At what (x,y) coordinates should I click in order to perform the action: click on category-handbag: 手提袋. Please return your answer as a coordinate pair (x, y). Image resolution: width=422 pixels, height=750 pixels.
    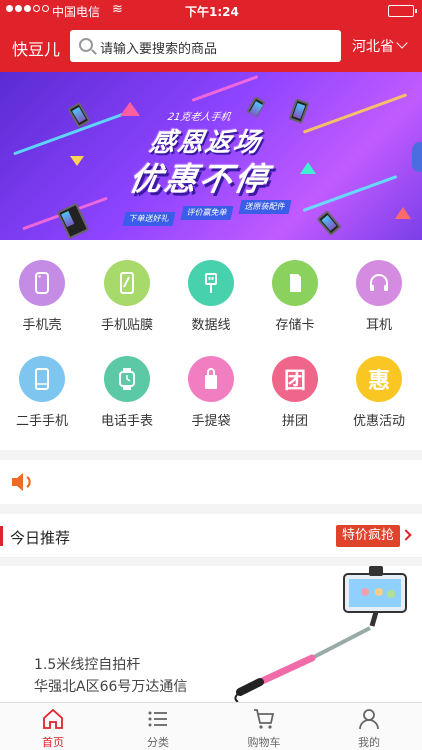
    Looking at the image, I should click on (211, 392).